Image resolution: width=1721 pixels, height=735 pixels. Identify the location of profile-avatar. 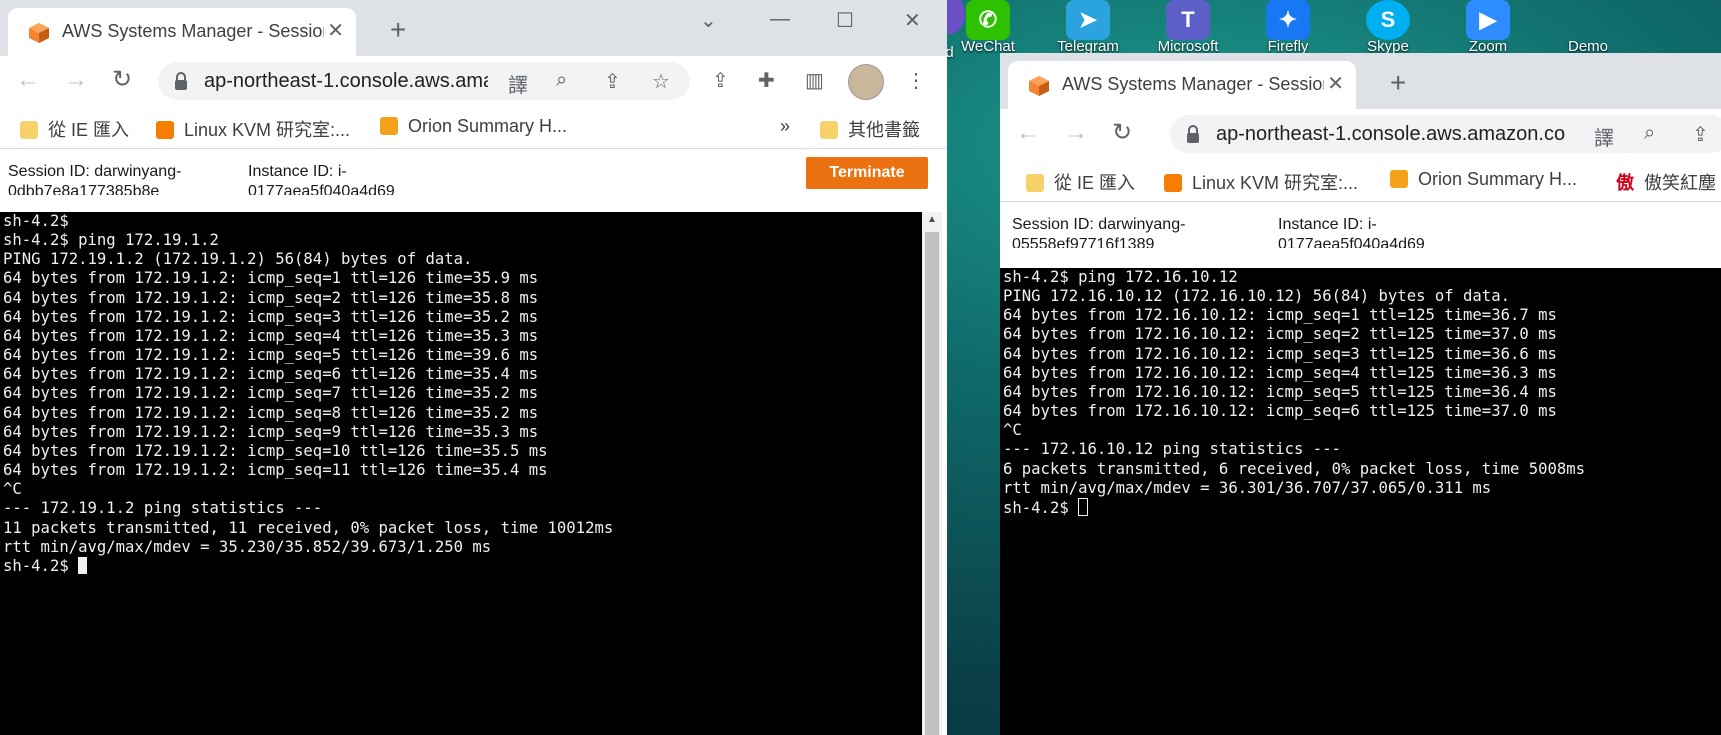
(866, 82).